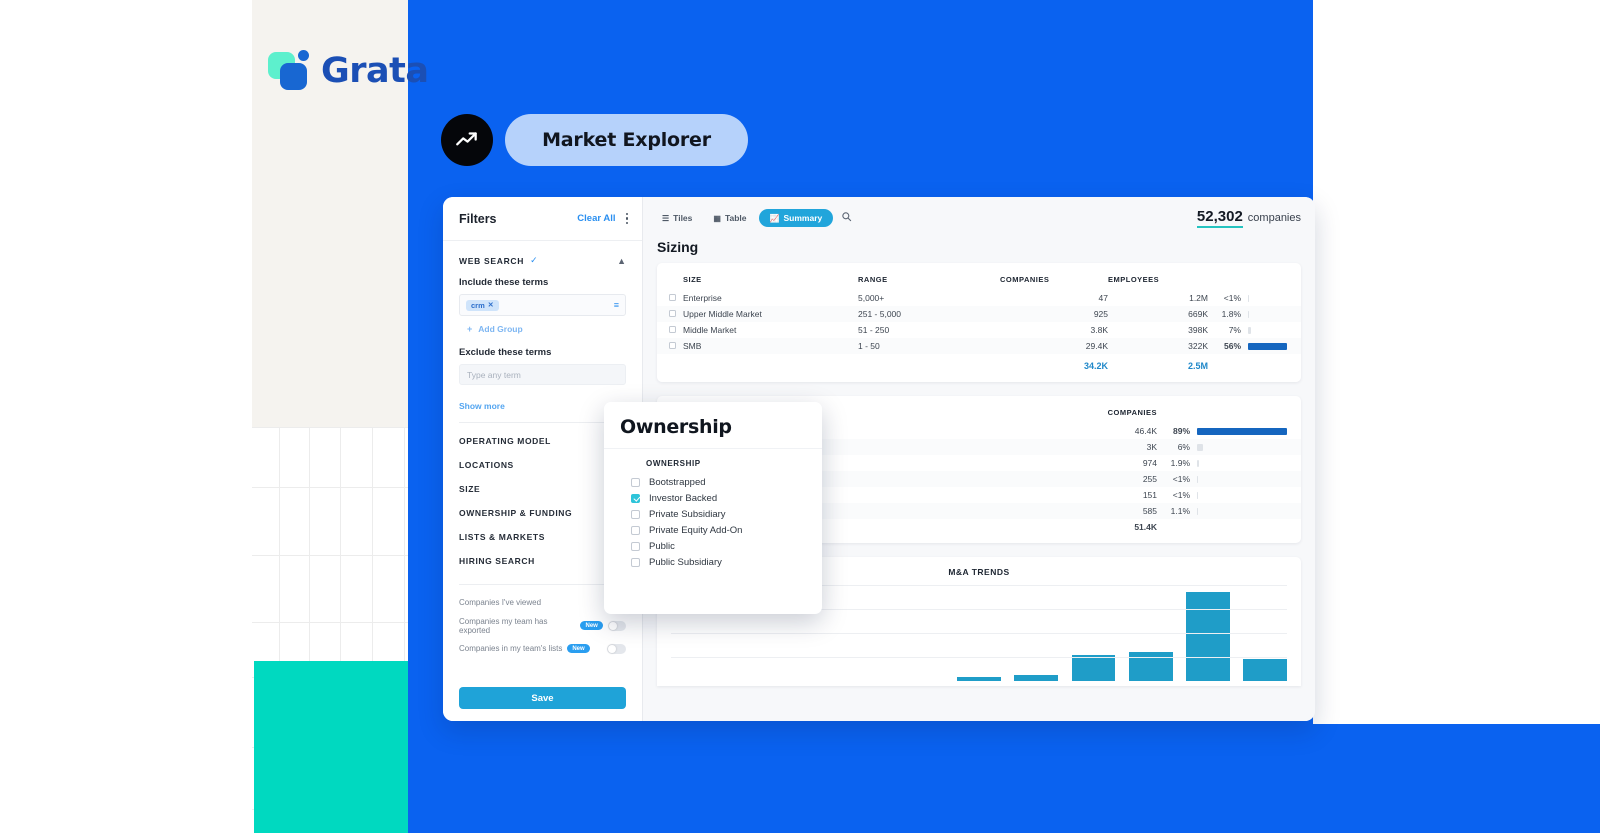  Describe the element at coordinates (596, 218) in the screenshot. I see `clear-all-button: Clear All` at that location.